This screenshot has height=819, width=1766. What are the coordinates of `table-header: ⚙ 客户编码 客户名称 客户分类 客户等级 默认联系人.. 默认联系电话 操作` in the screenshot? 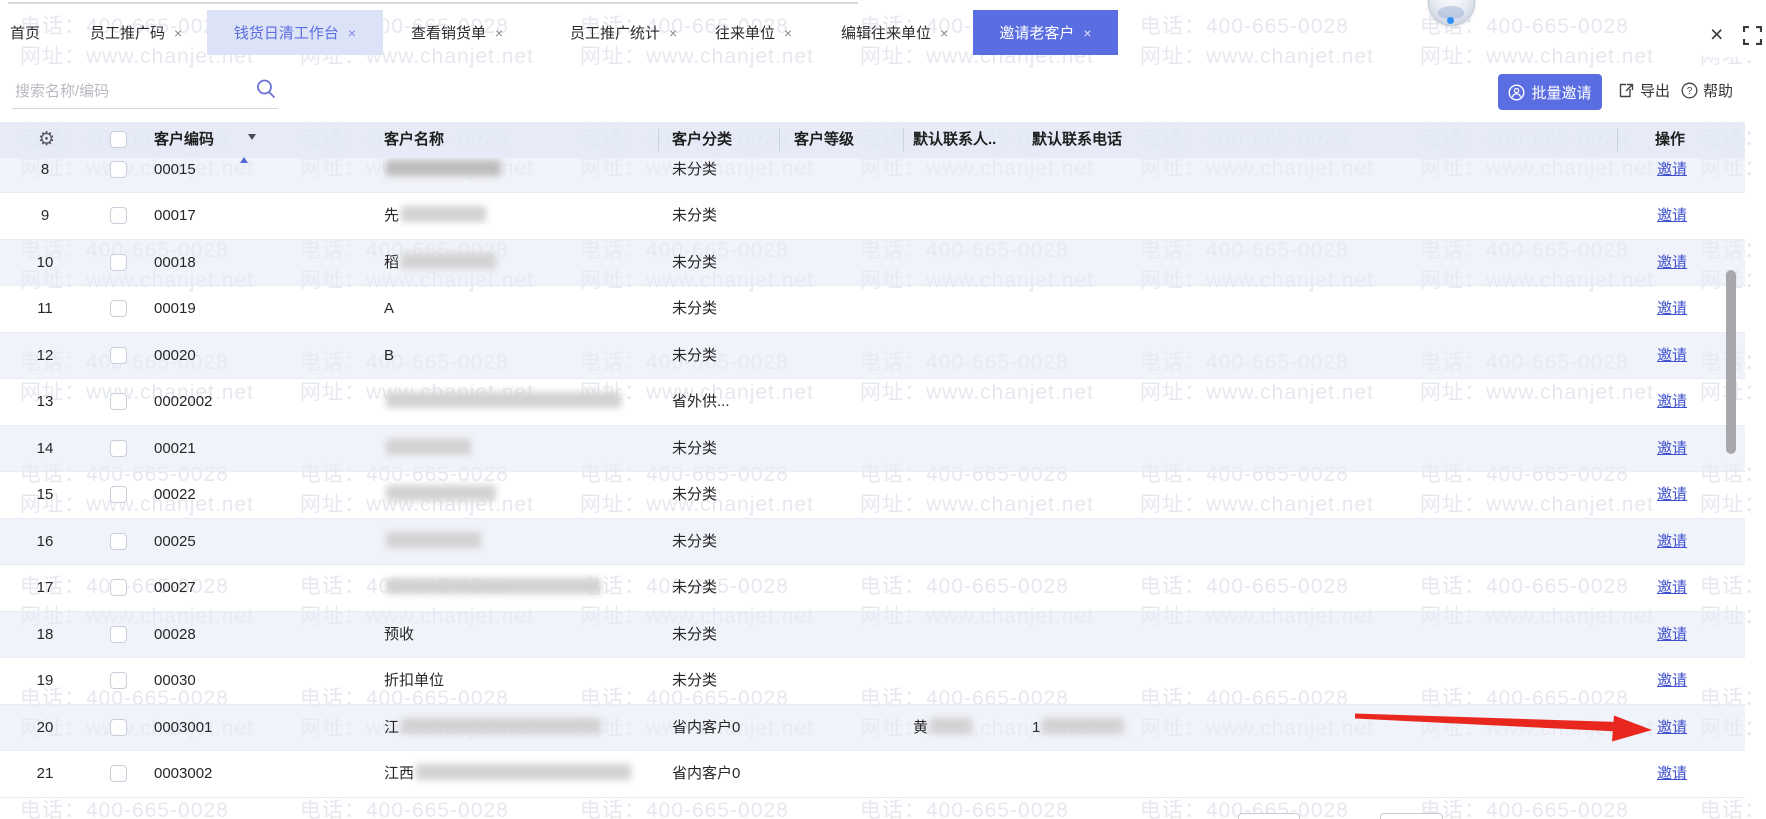 It's located at (872, 142).